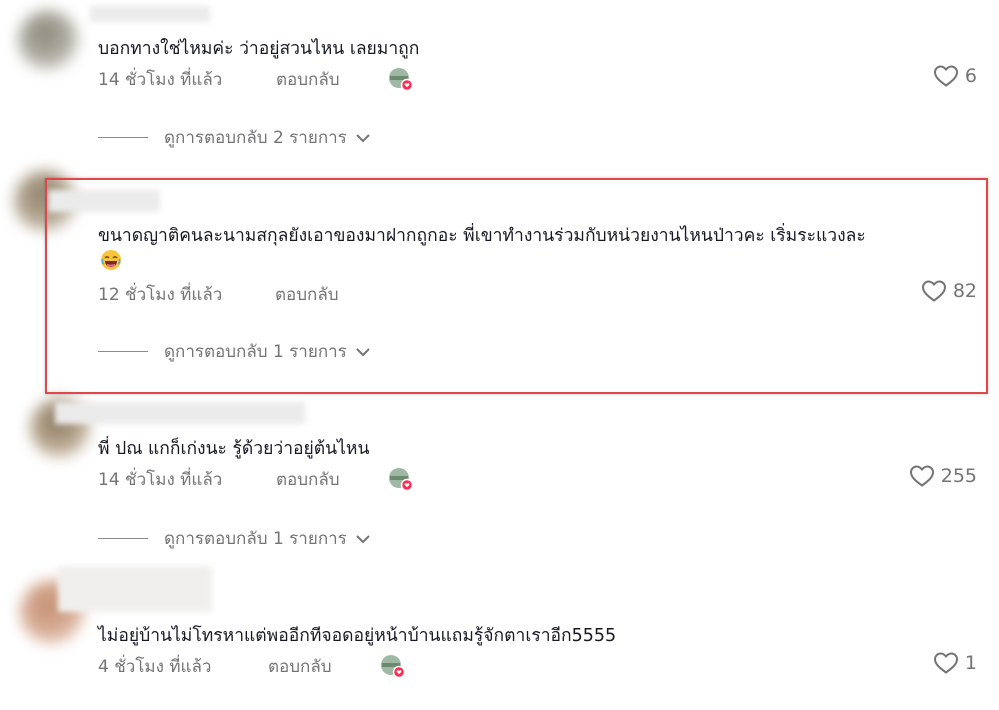 This screenshot has width=999, height=710. What do you see at coordinates (970, 663) in the screenshot?
I see `like-count: 1` at bounding box center [970, 663].